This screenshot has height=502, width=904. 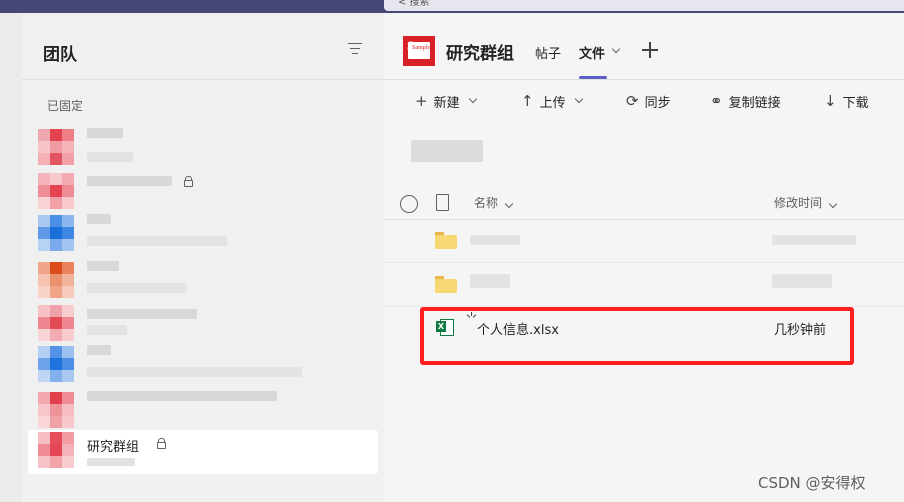 What do you see at coordinates (632, 101) in the screenshot?
I see `sync-icon: ⟳` at bounding box center [632, 101].